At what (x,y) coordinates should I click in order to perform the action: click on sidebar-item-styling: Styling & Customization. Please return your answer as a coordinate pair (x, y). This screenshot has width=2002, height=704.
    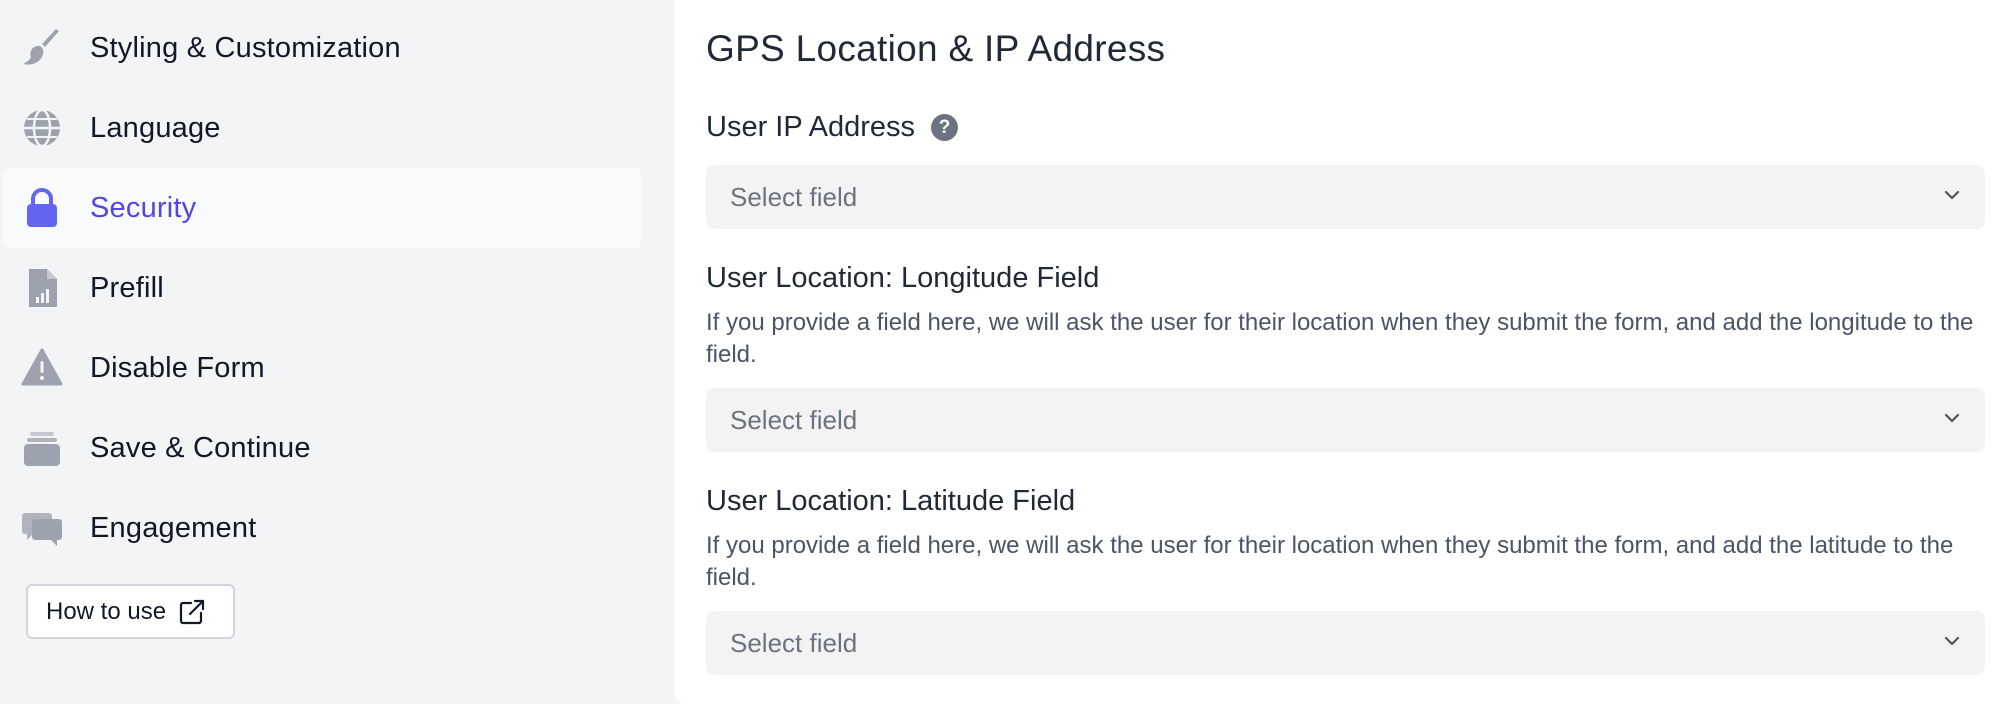
    Looking at the image, I should click on (337, 48).